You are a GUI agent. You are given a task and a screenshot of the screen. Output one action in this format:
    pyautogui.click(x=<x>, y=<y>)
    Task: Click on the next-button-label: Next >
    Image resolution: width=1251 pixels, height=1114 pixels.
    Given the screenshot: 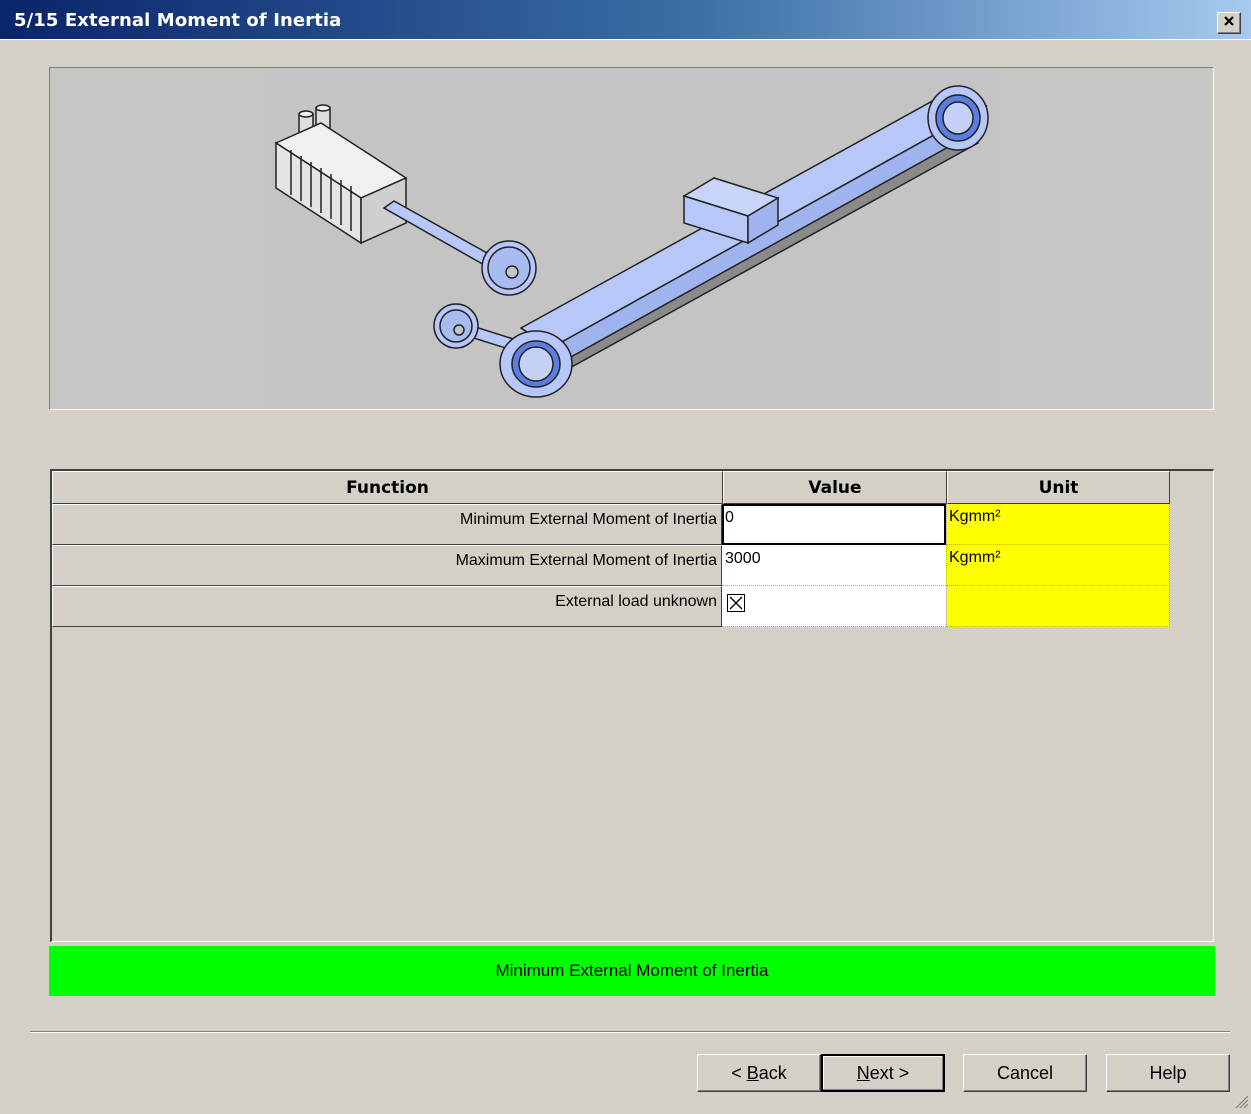 What is the action you would take?
    pyautogui.click(x=883, y=1072)
    